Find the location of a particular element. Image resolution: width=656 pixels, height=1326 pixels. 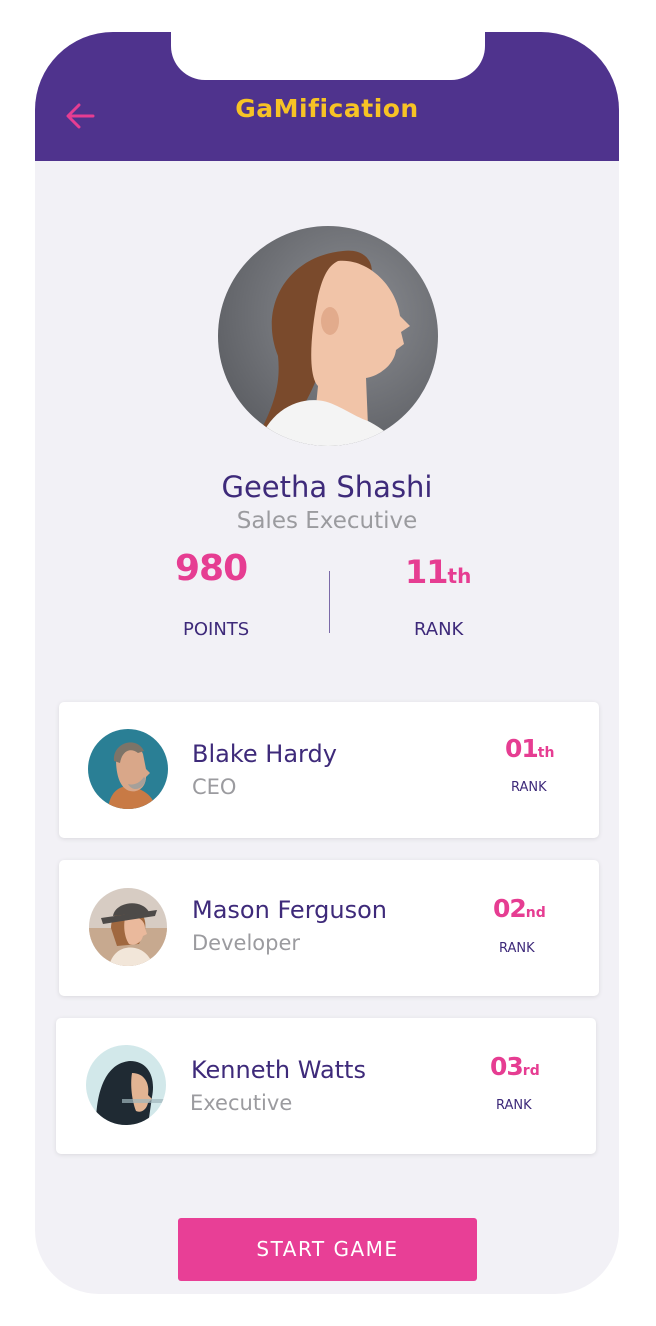

leaderboard-card: Blake Hardy CEO 01th RANK is located at coordinates (329, 770).